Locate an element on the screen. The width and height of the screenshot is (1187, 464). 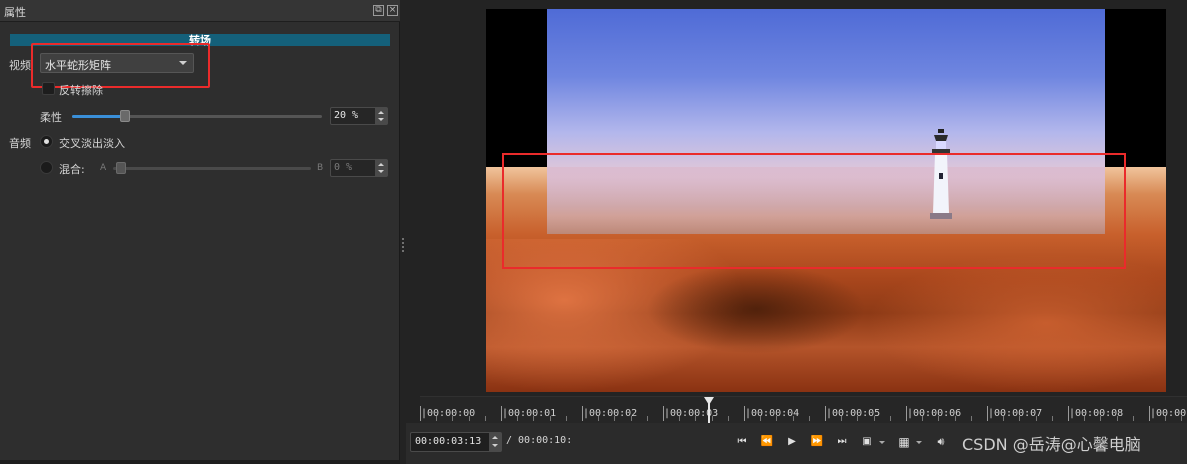
position-timecode-field: 00:00:03:13 is located at coordinates (456, 442).